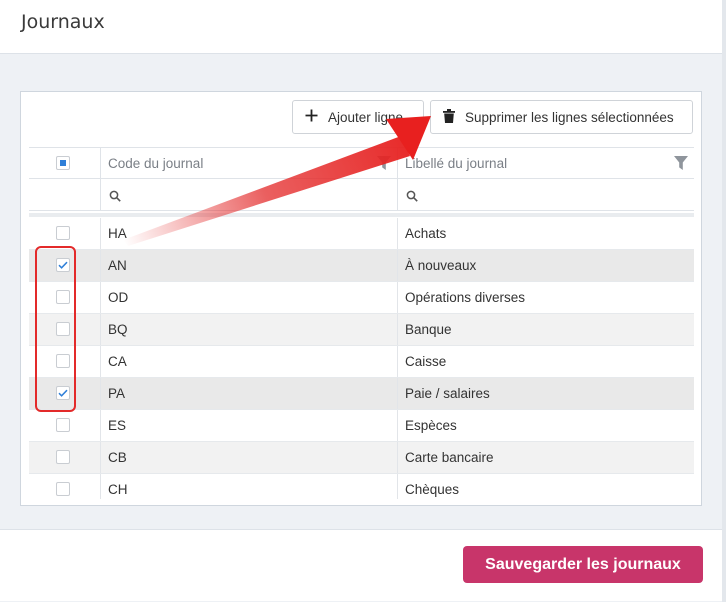  Describe the element at coordinates (277, 181) in the screenshot. I see `annotation-arrow` at that location.